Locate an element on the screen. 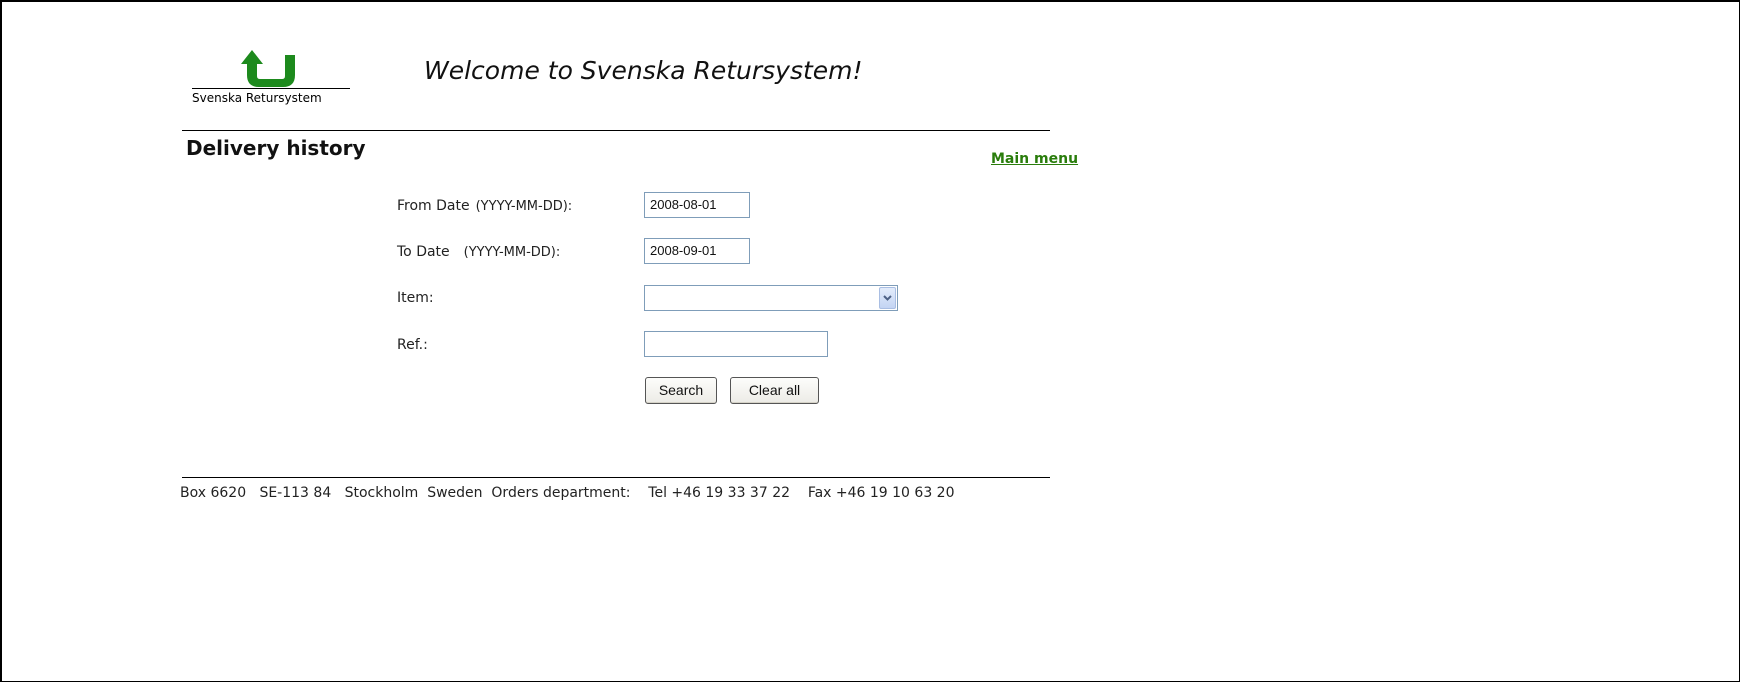 This screenshot has height=684, width=1742. clear-all-button: Clear all is located at coordinates (774, 390).